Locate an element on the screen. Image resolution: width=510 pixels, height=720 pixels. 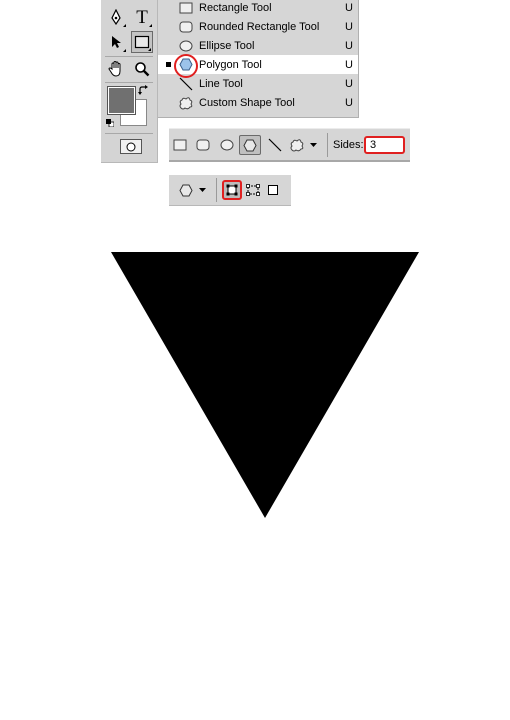
menu-item-label: Ellipse Tool is located at coordinates (227, 45).